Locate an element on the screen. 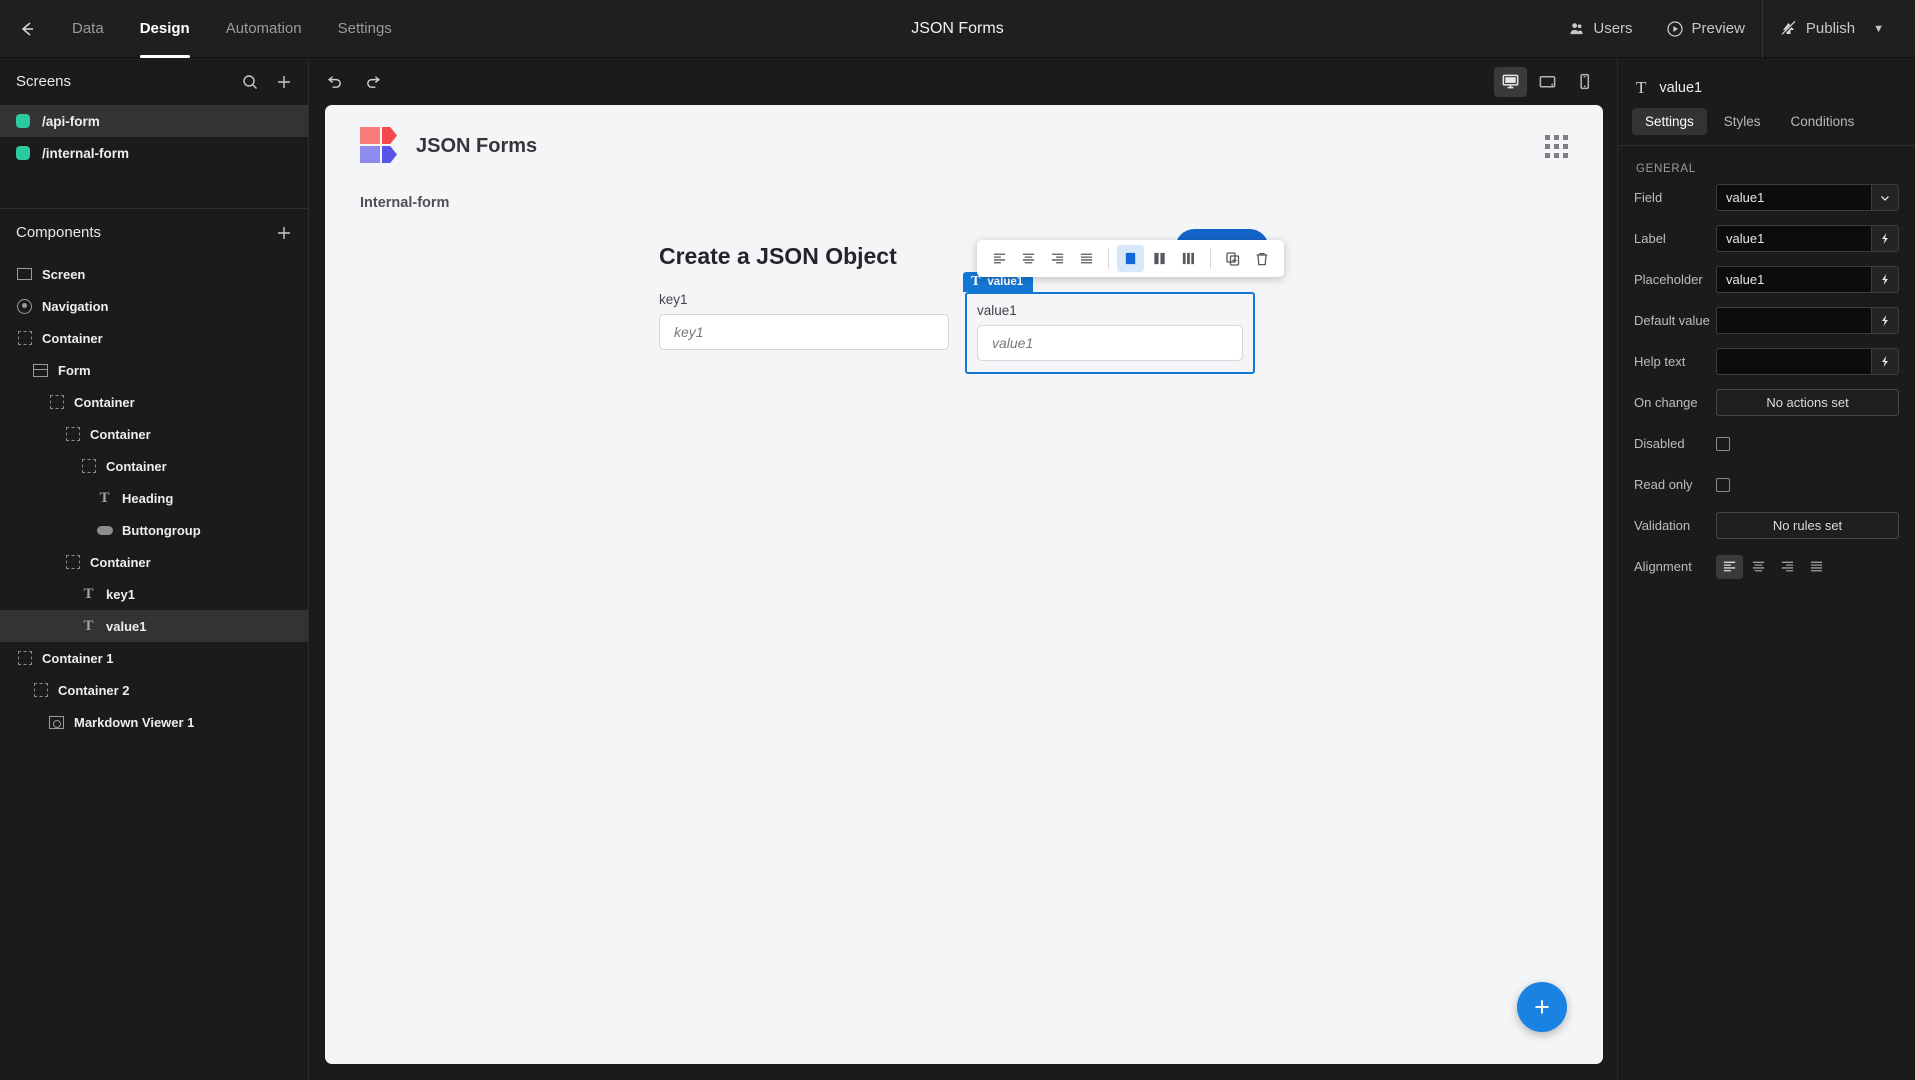  two-column-icon is located at coordinates (1159, 258).